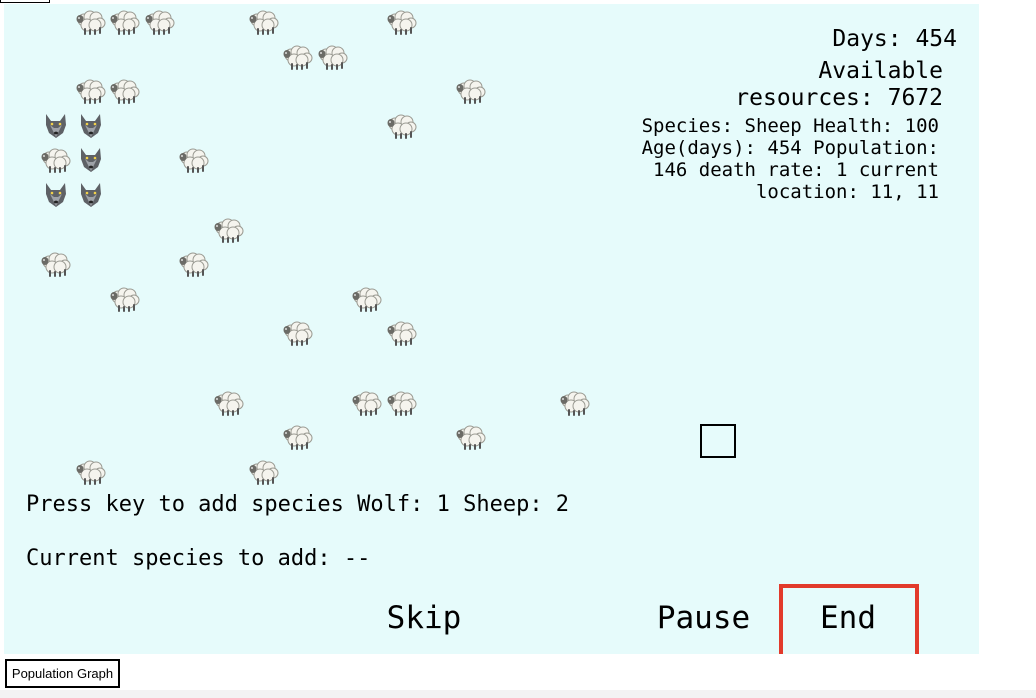 The image size is (1036, 698). I want to click on top-edge-control, so click(25, 1).